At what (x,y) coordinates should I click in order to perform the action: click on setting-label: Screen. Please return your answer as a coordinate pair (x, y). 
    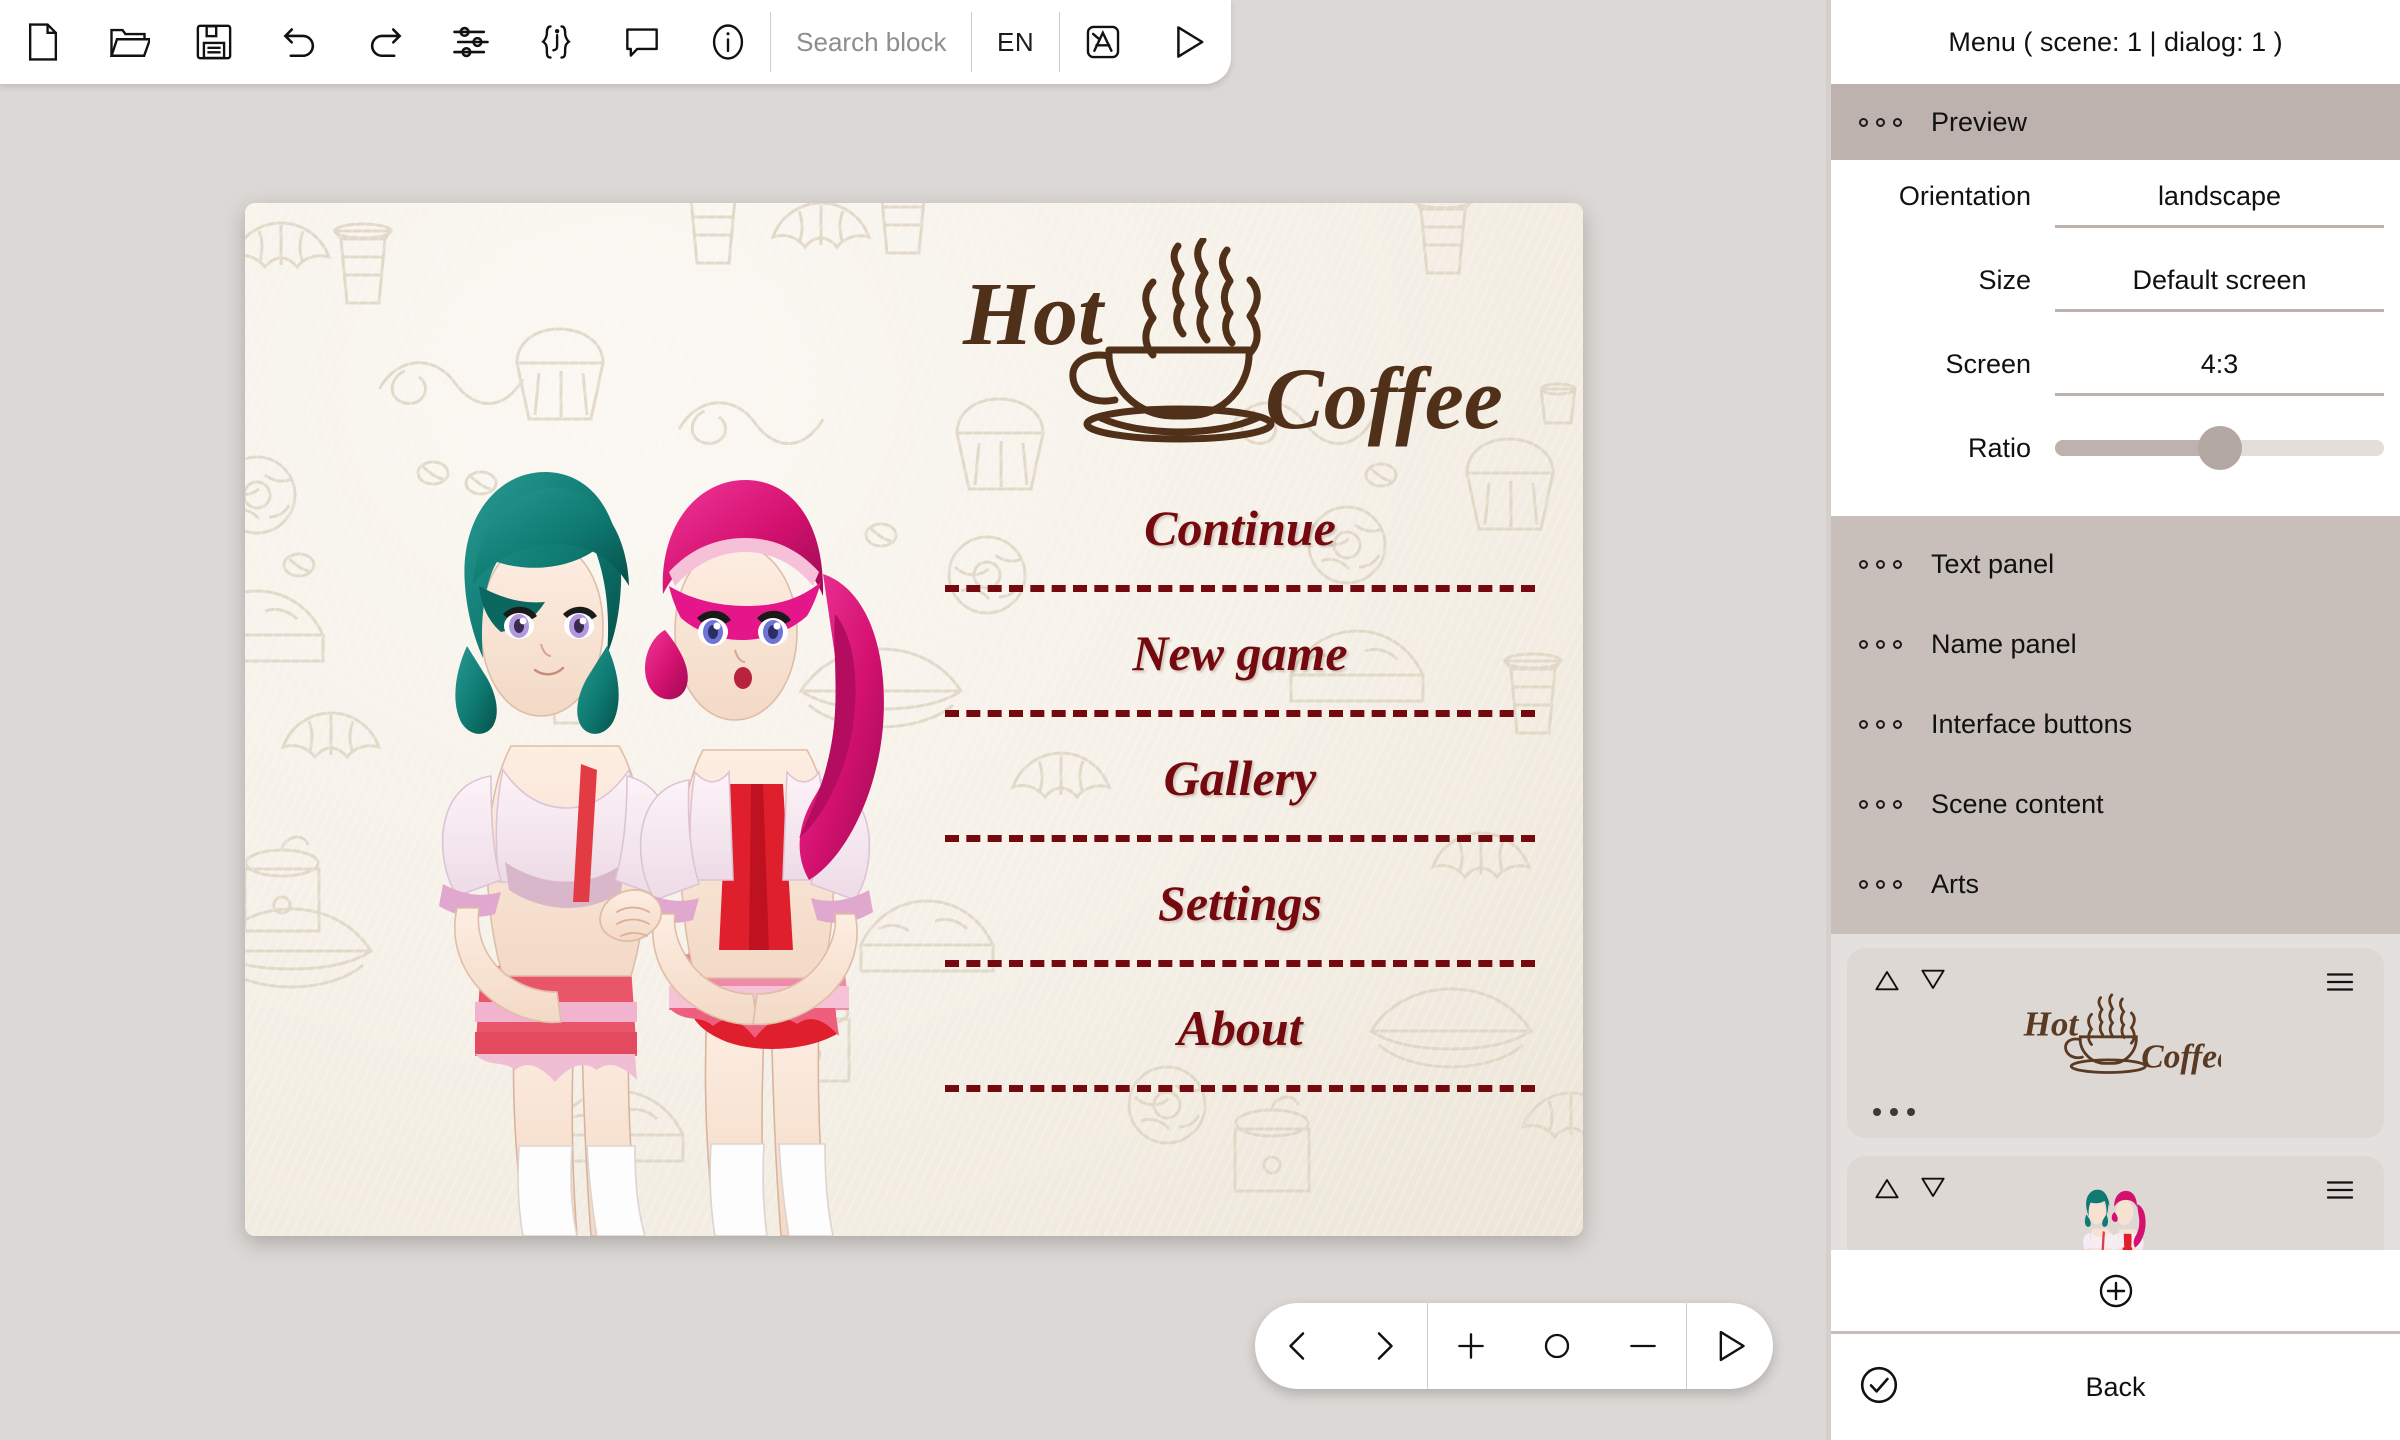
    Looking at the image, I should click on (1988, 364).